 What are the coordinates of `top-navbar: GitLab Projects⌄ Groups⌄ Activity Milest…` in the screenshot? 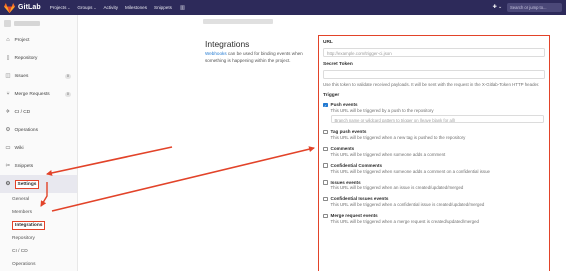 It's located at (283, 7).